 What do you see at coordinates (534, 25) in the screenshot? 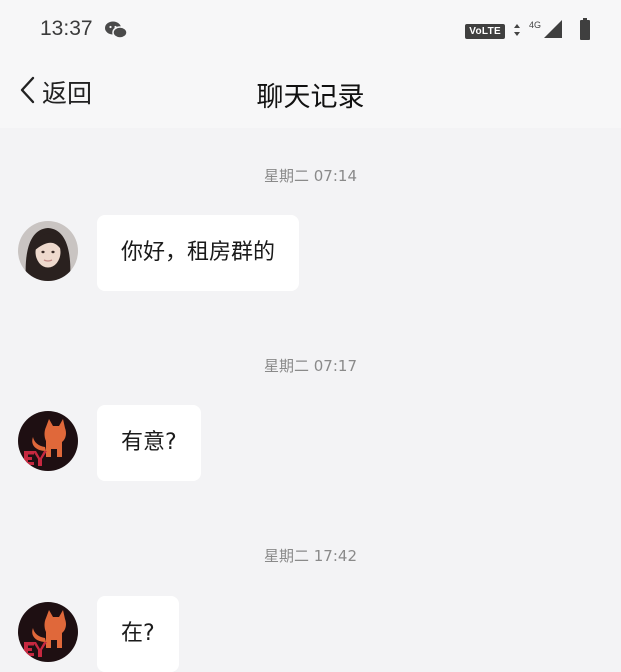
I see `network-type: 4G` at bounding box center [534, 25].